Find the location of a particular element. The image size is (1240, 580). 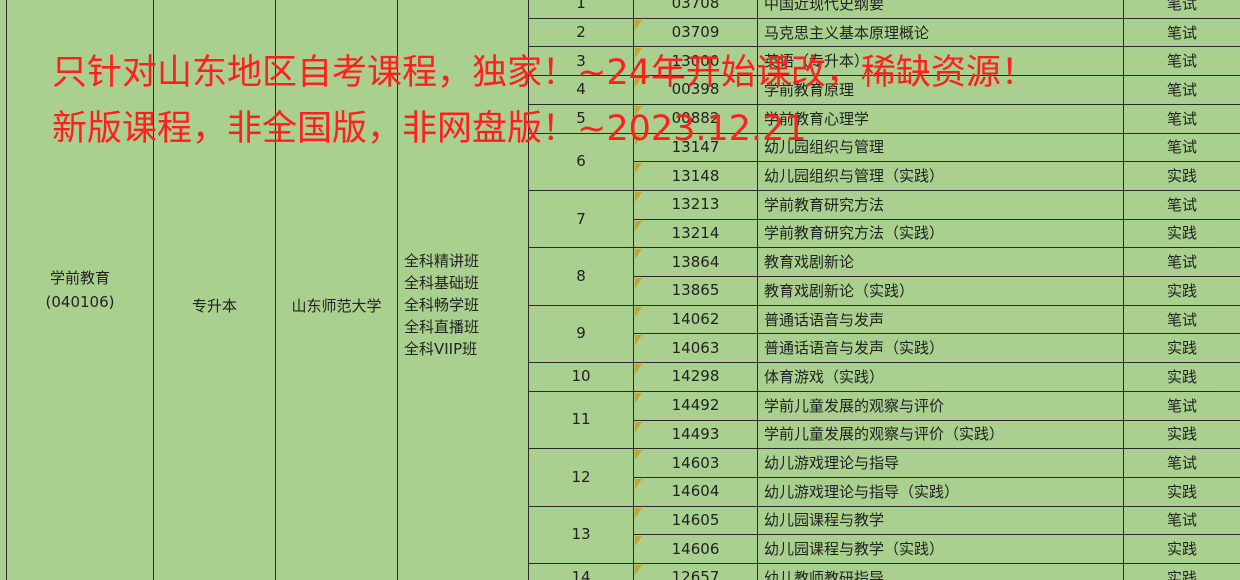

seq-cell: 11 is located at coordinates (581, 419).